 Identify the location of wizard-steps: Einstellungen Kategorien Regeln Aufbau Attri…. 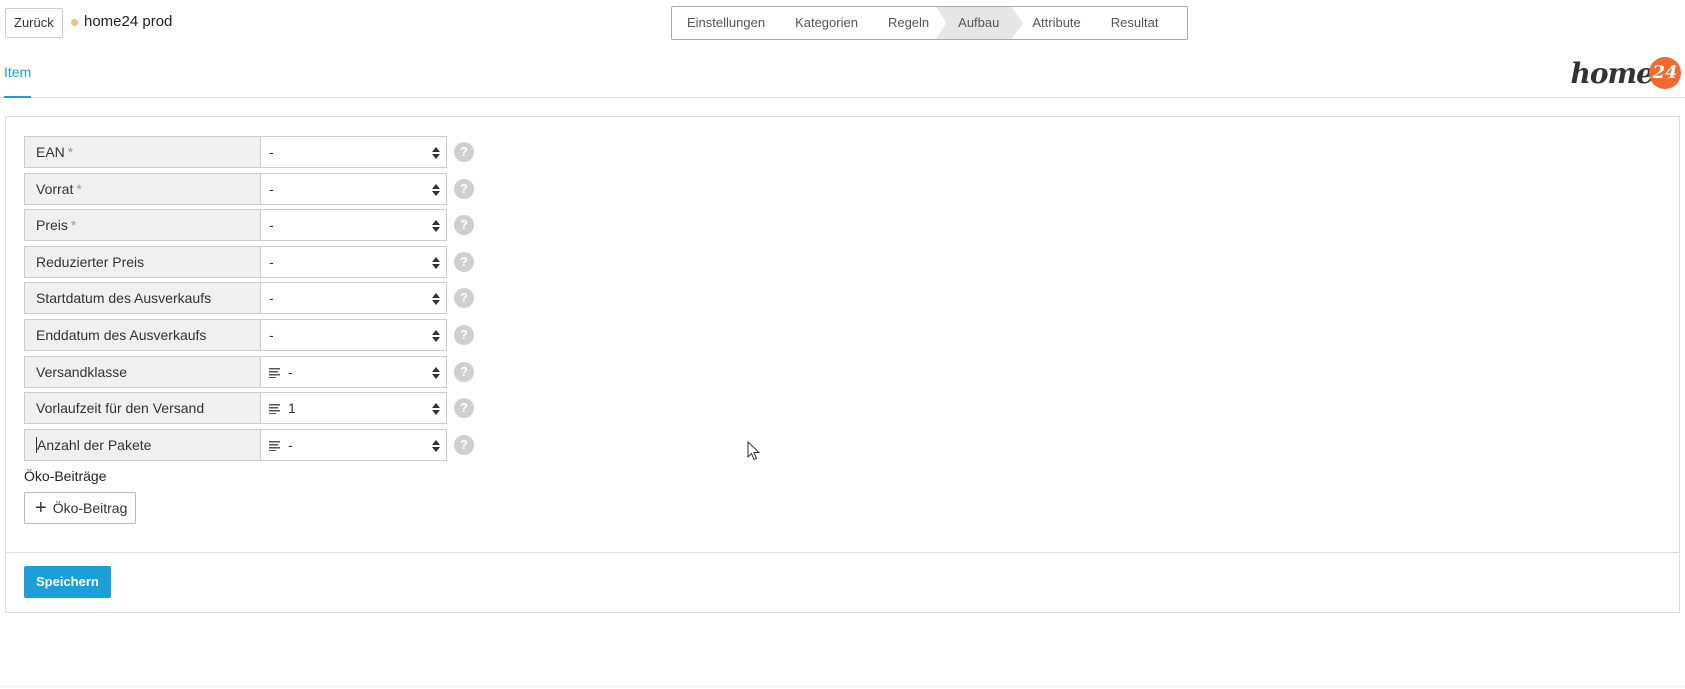
(929, 23).